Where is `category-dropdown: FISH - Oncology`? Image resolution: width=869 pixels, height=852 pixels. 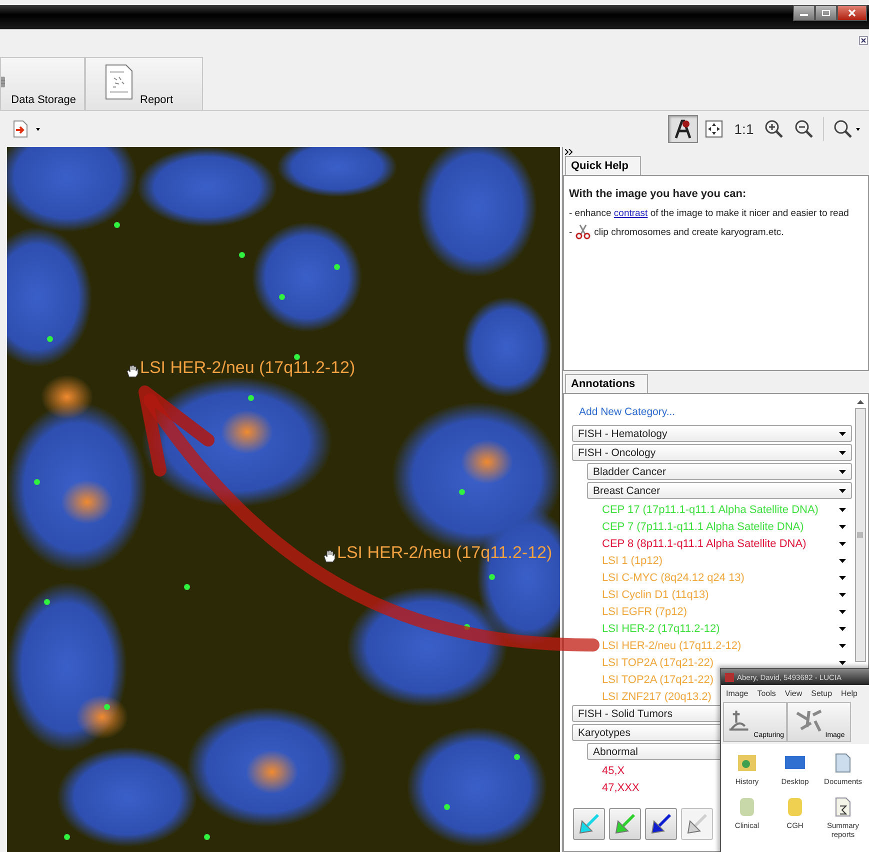 category-dropdown: FISH - Oncology is located at coordinates (712, 452).